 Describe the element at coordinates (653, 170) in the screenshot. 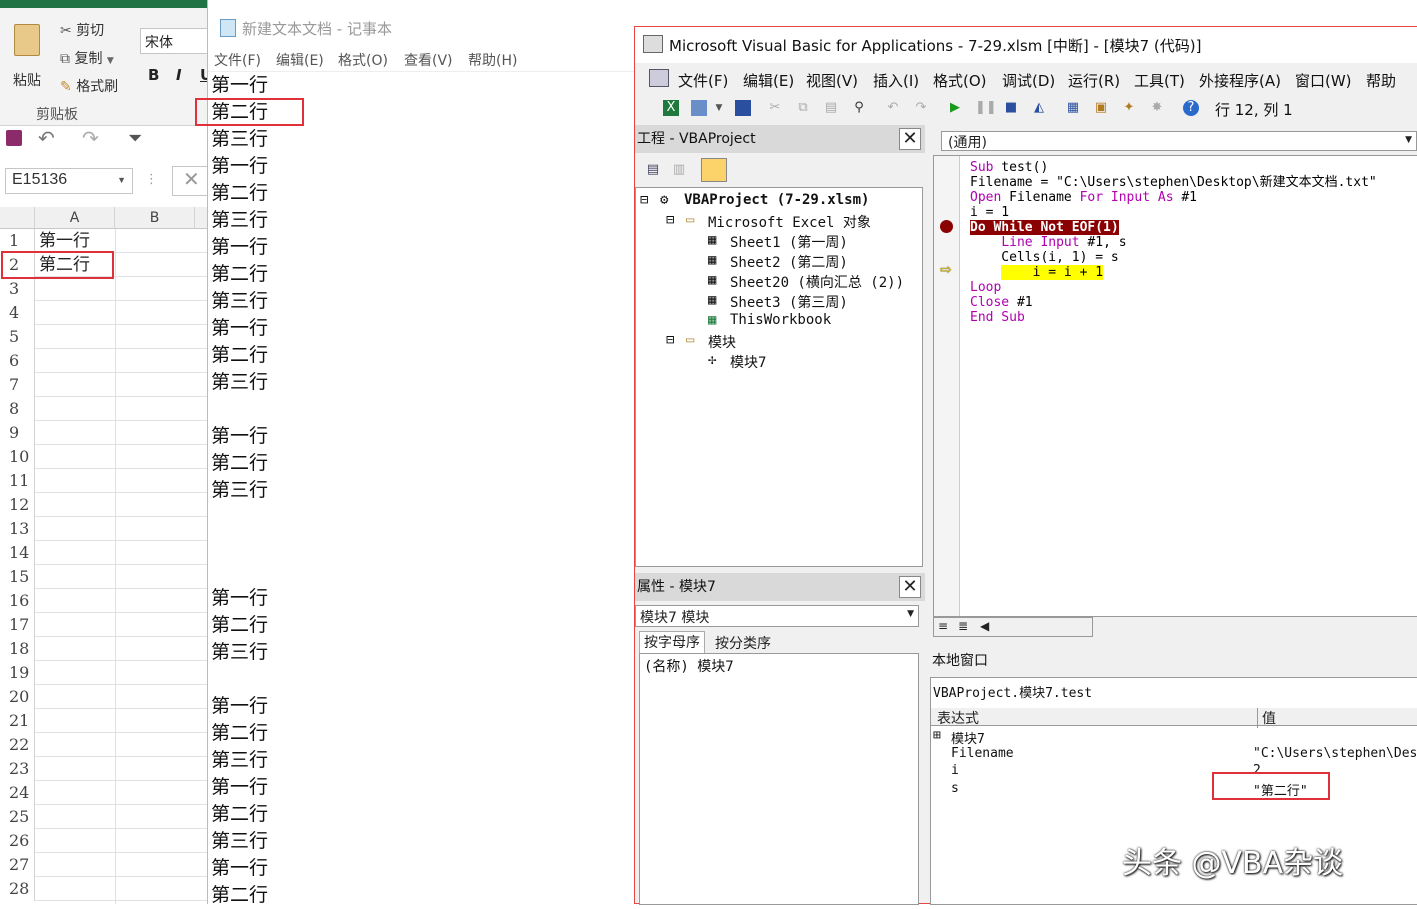

I see `view-code-icon: ▤` at that location.